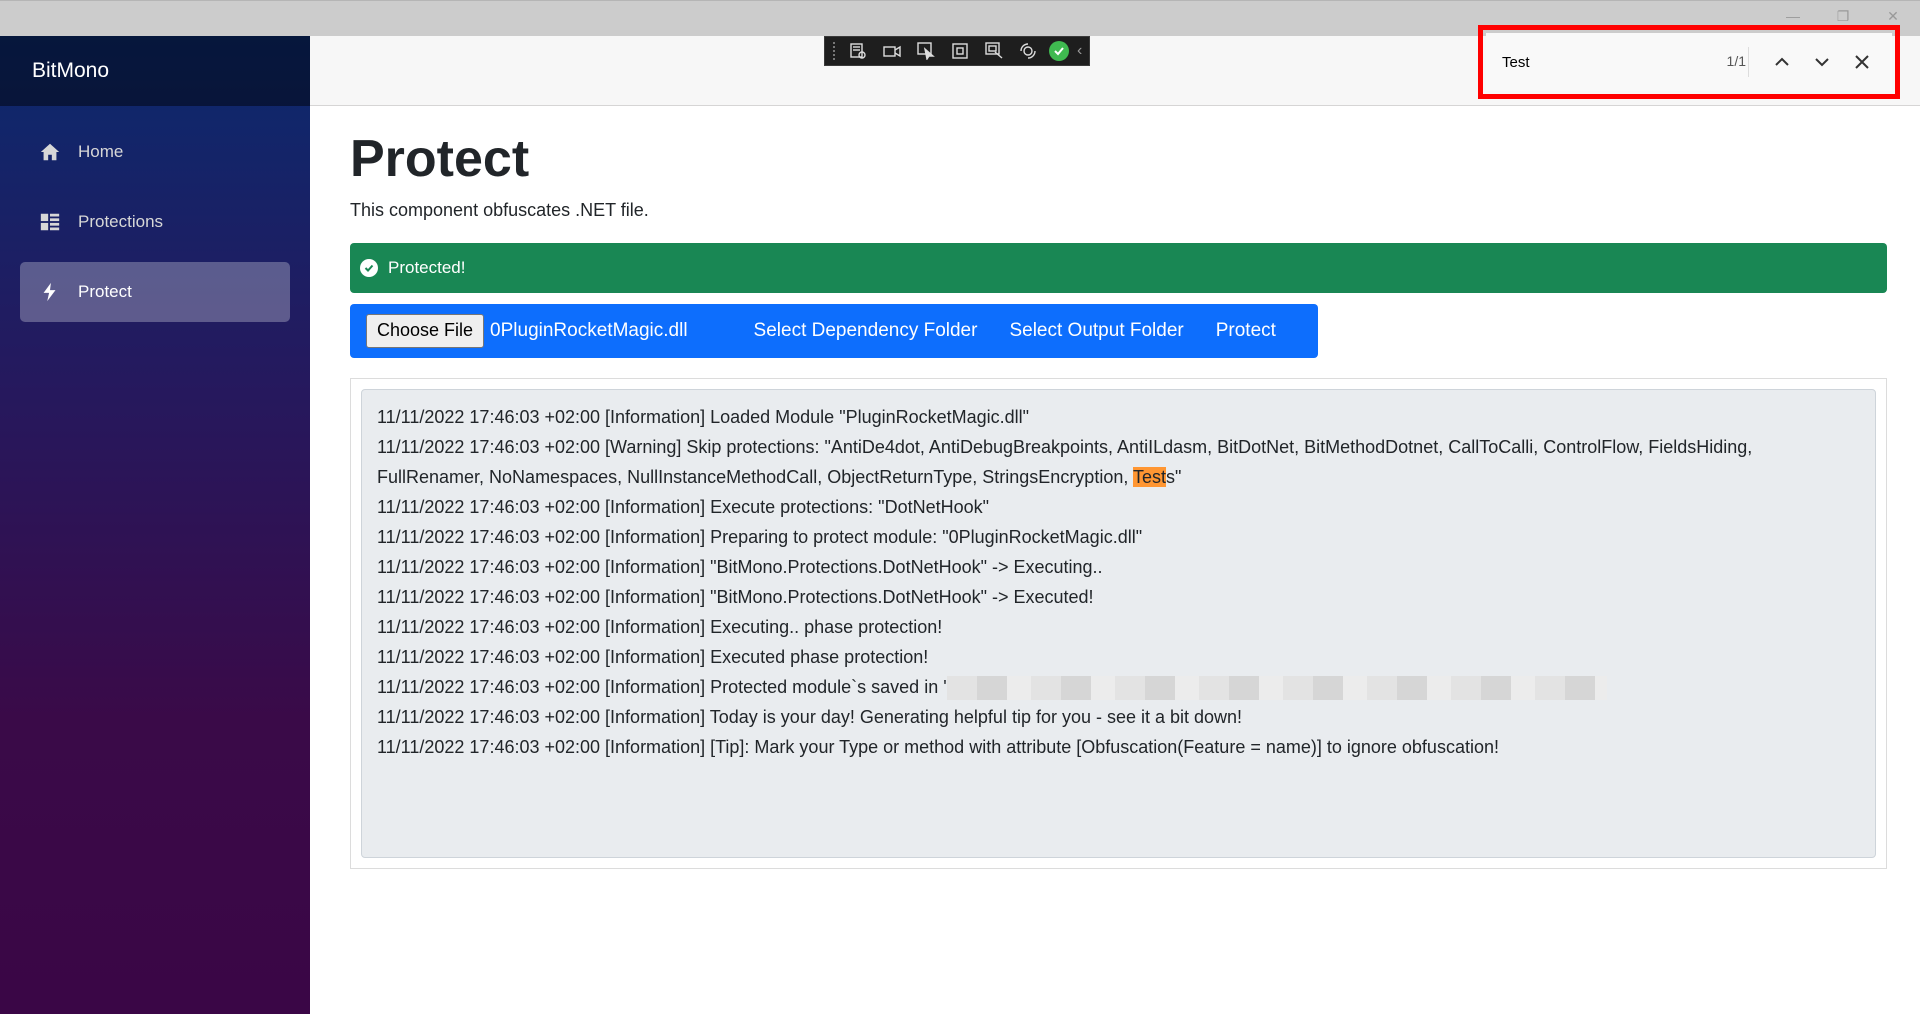 This screenshot has width=1920, height=1014. I want to click on sidebar-item-label: Protections, so click(121, 221).